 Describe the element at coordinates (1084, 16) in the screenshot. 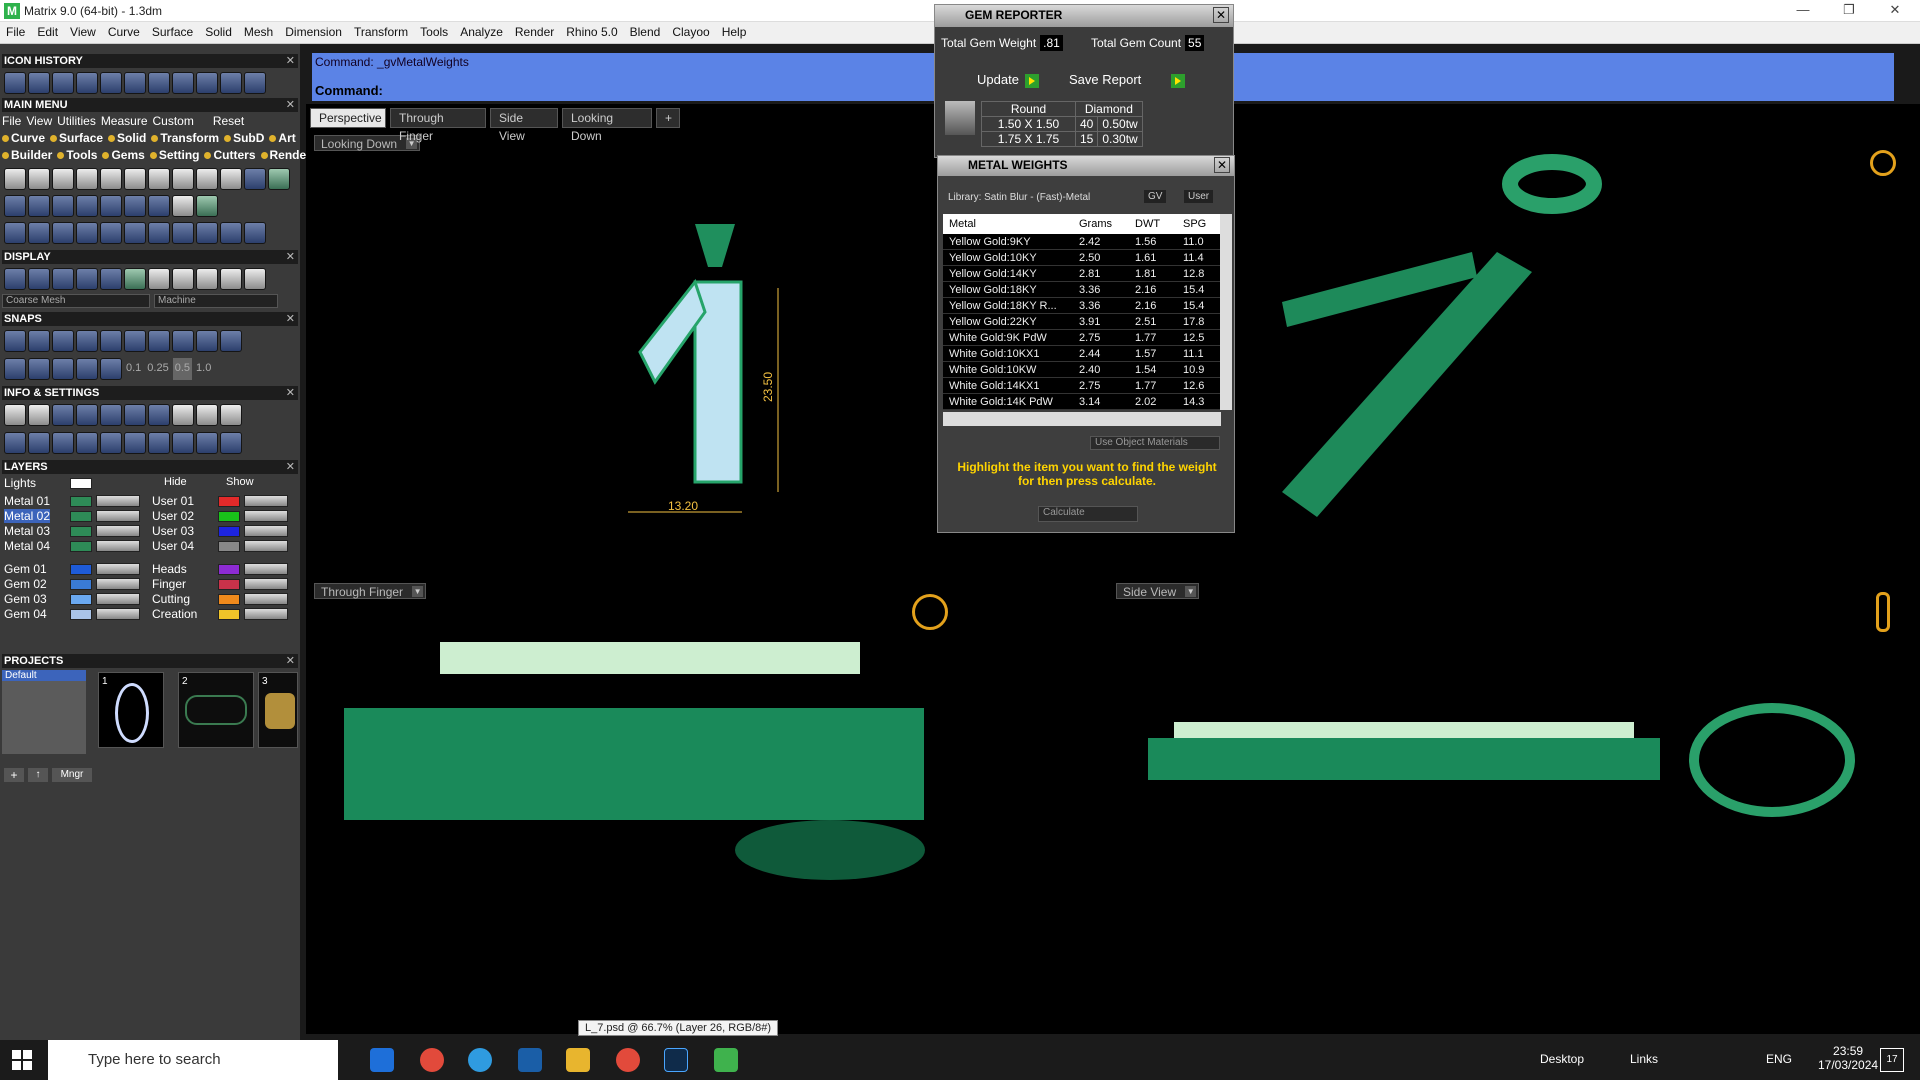

I see `gem-reporter-titlebar: GEM REPORTER ✕` at that location.